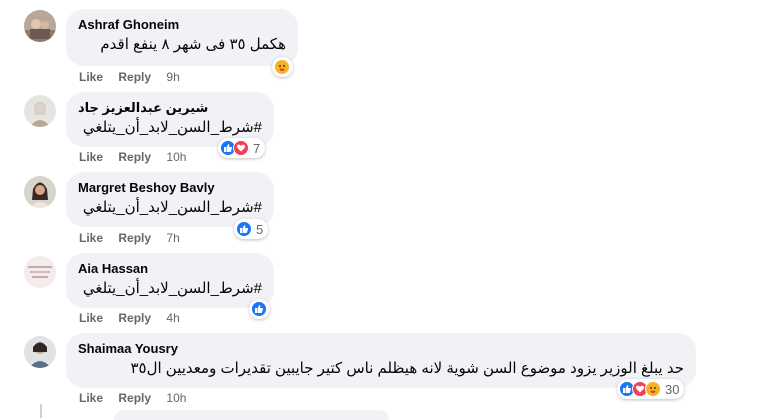 The image size is (757, 420). I want to click on comment-author: Margret Beshoy Bavly, so click(170, 188).